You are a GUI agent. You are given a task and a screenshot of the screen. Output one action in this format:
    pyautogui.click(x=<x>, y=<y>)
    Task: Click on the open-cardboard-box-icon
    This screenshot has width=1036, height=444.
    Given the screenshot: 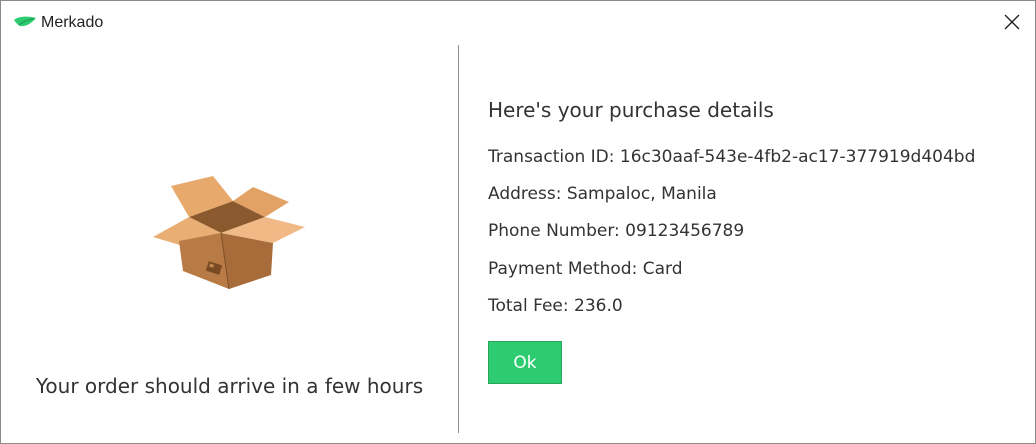 What is the action you would take?
    pyautogui.click(x=229, y=233)
    